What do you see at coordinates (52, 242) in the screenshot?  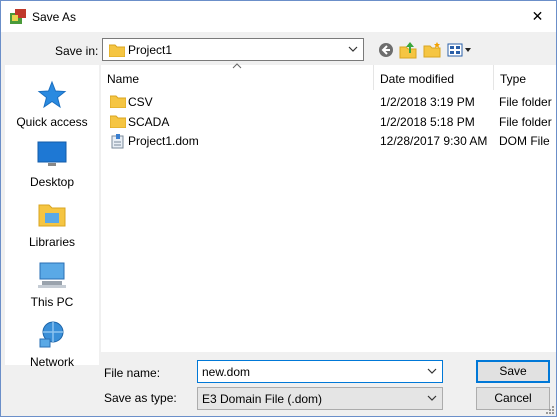 I see `place-label: Libraries` at bounding box center [52, 242].